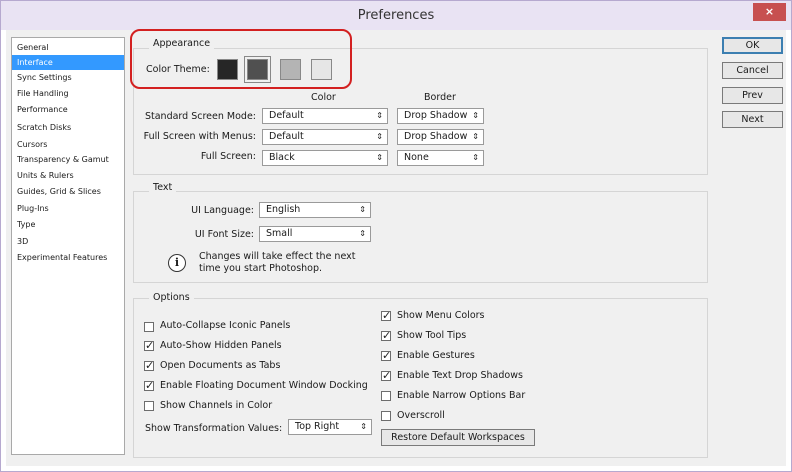 The height and width of the screenshot is (472, 792). Describe the element at coordinates (752, 119) in the screenshot. I see `next-button: Next` at that location.